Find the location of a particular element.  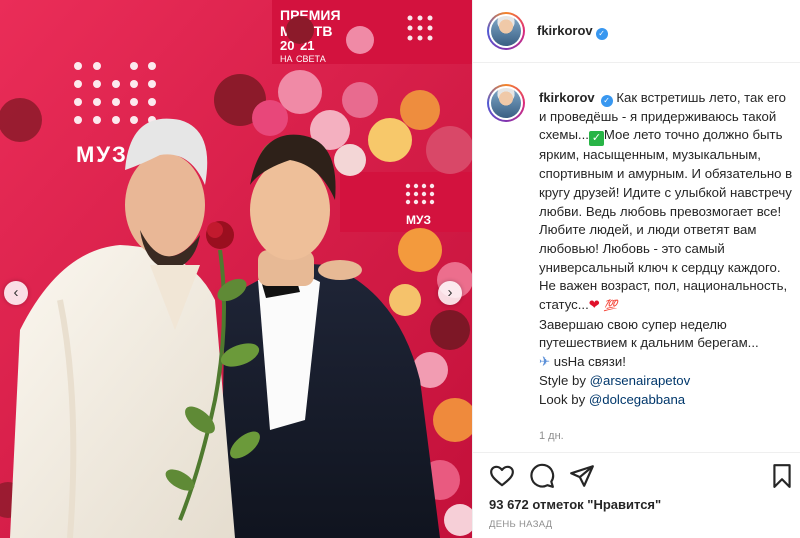

award-sub-text-2: СВЕТА is located at coordinates (311, 59).